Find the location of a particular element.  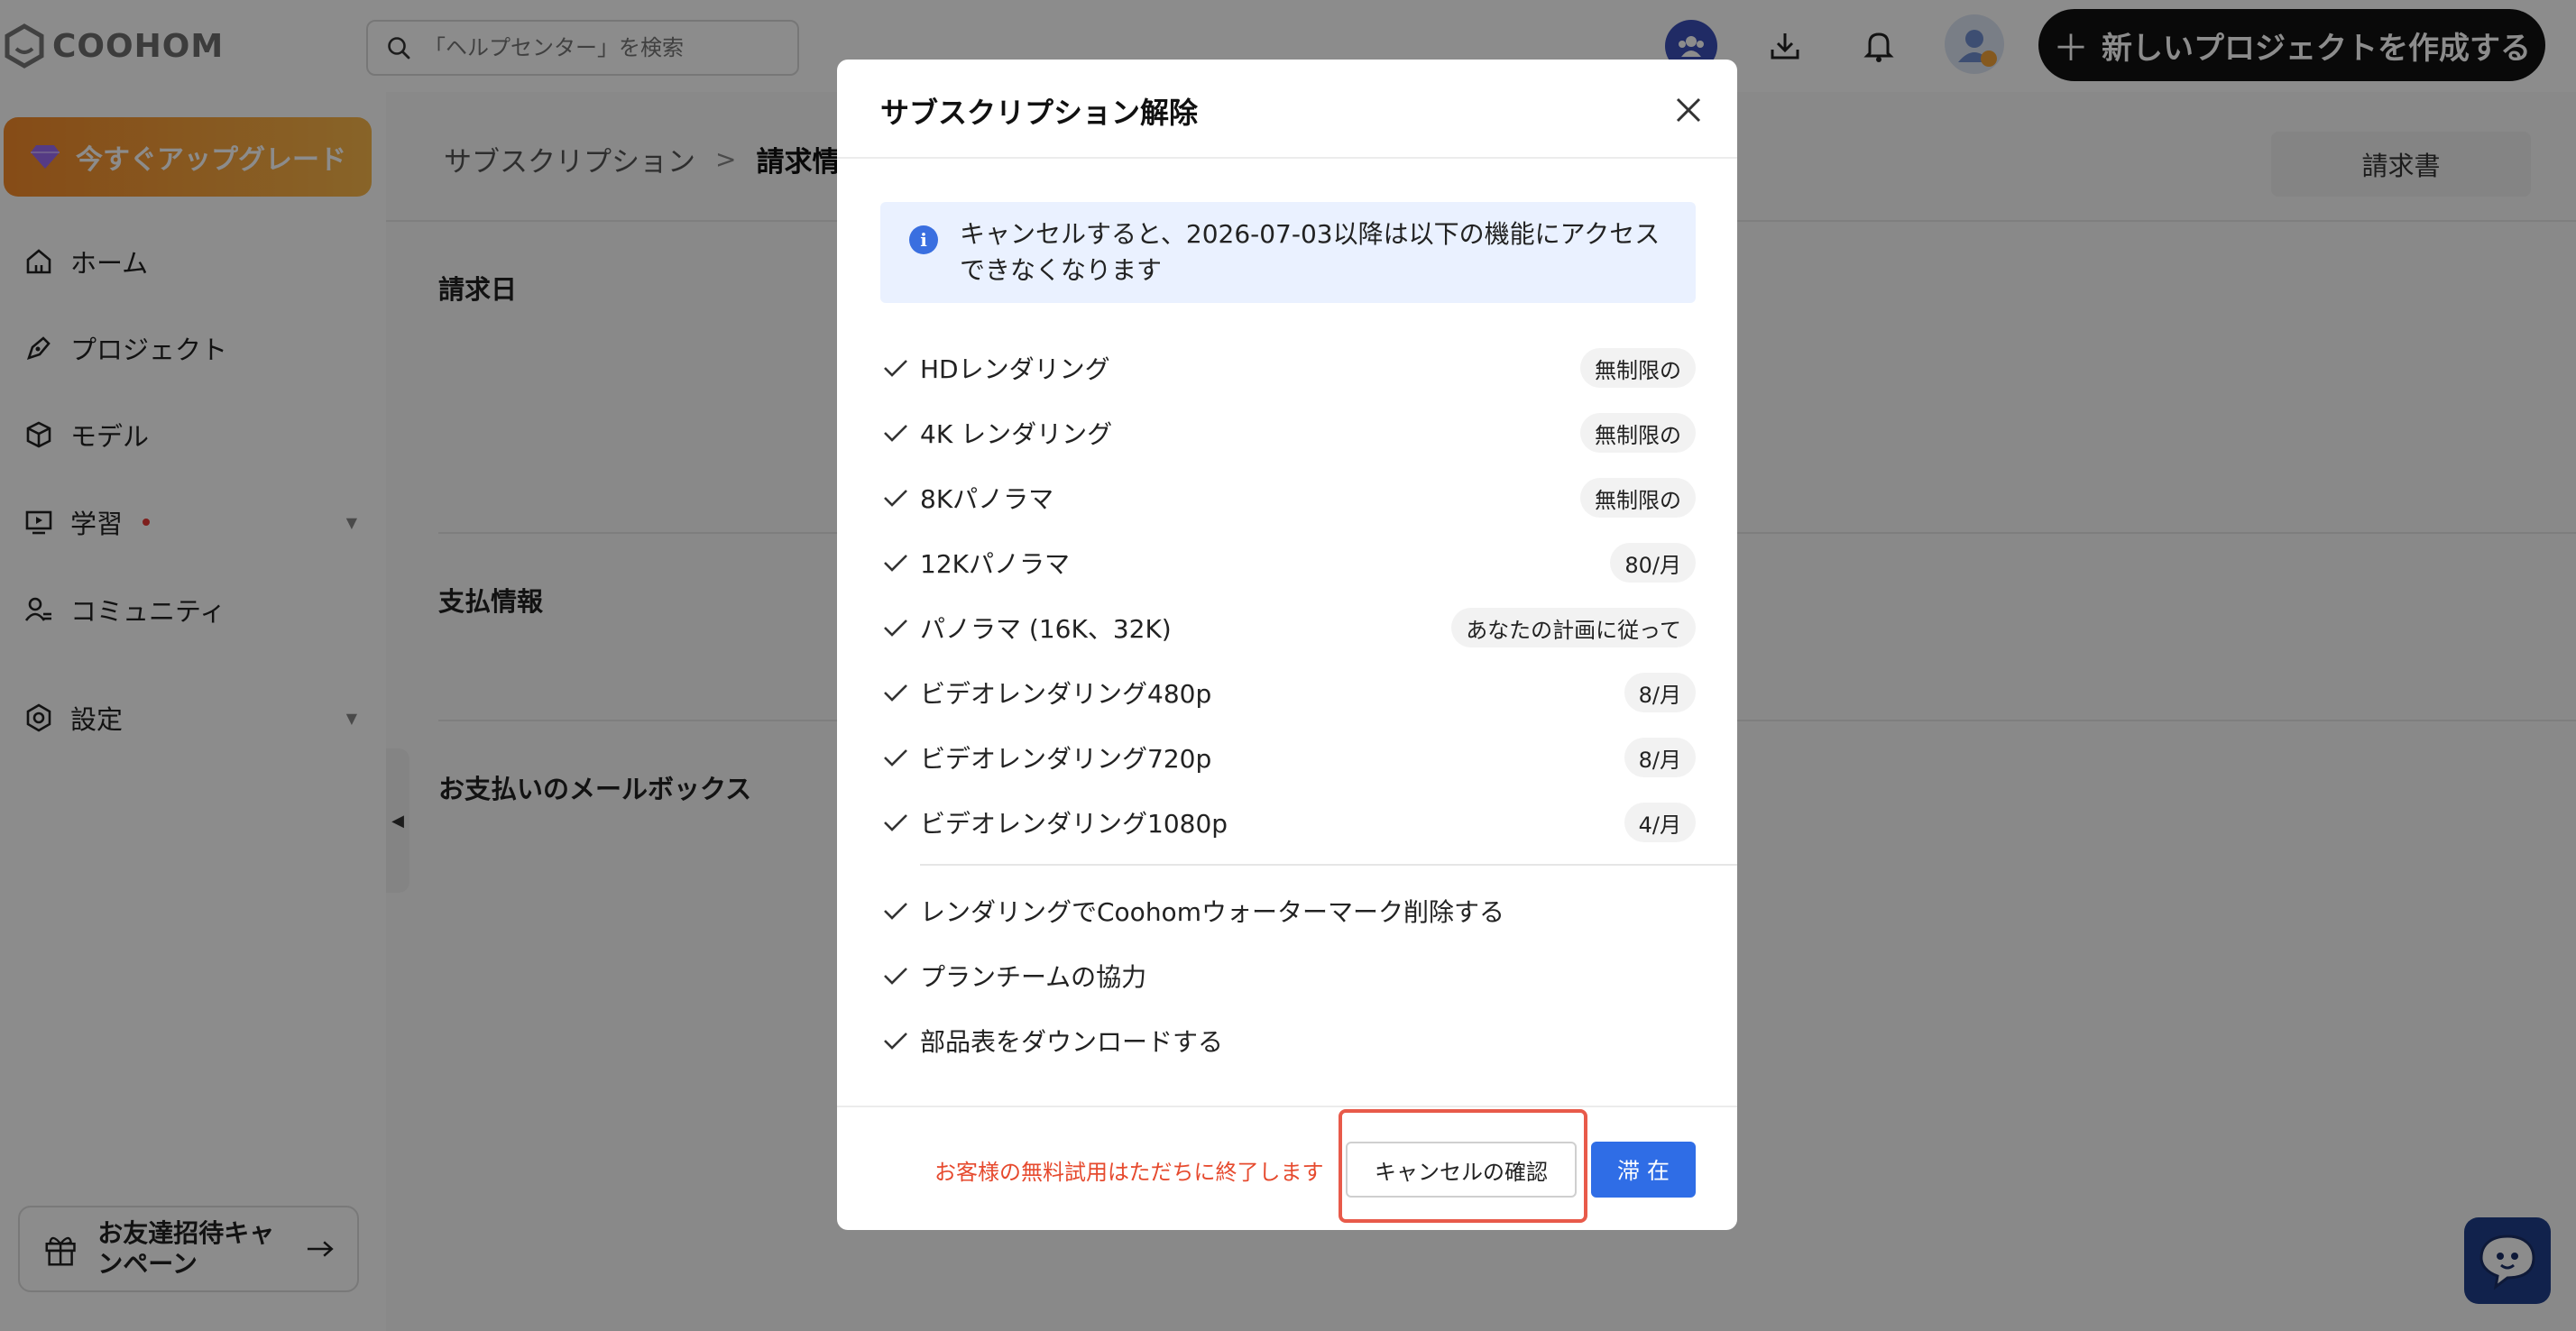

trial-warning-text: お客様の無料試用はただちに終了します is located at coordinates (1129, 1172).